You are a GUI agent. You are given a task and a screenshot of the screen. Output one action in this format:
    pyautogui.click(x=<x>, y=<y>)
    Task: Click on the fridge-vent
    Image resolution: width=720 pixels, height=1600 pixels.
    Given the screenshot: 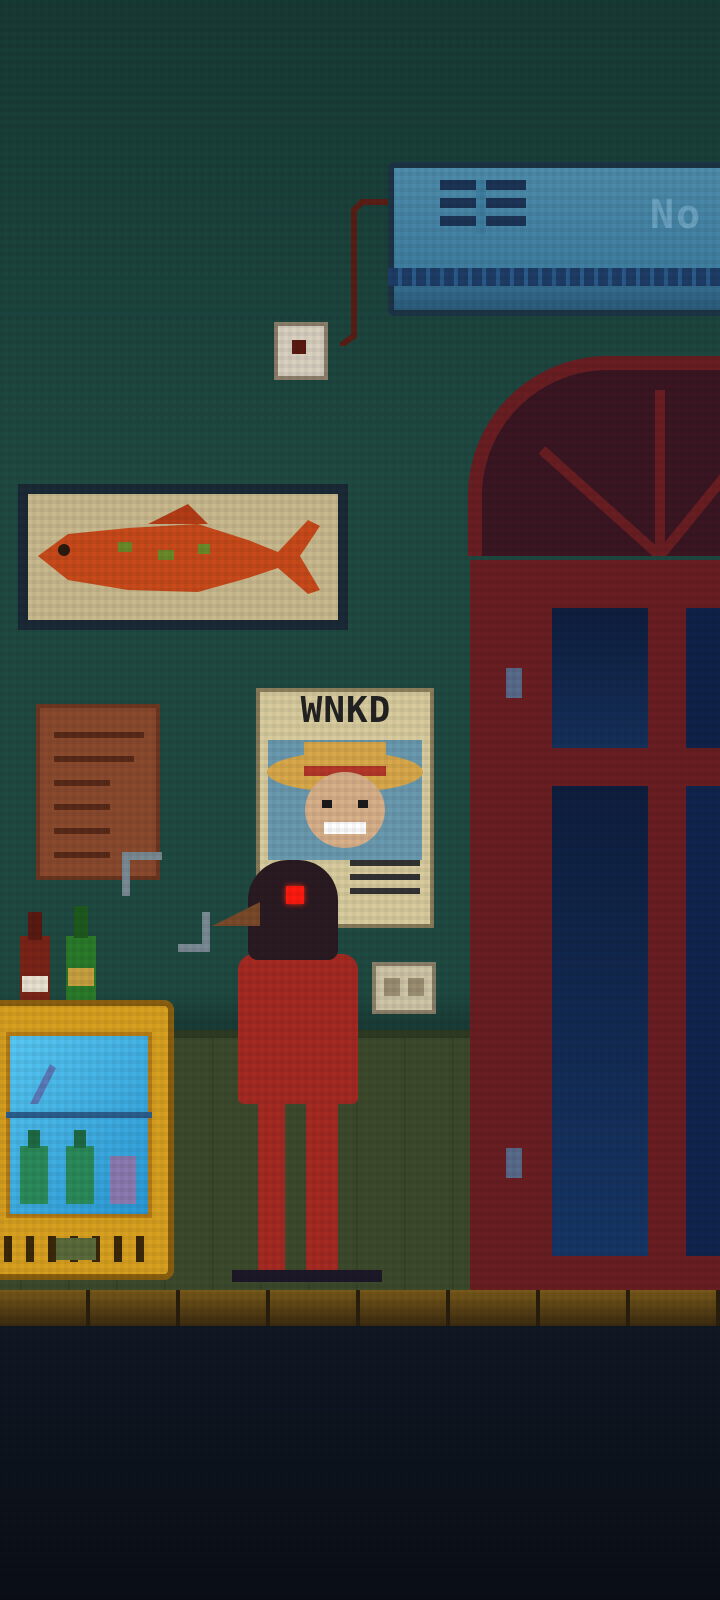 What is the action you would take?
    pyautogui.click(x=79, y=1249)
    